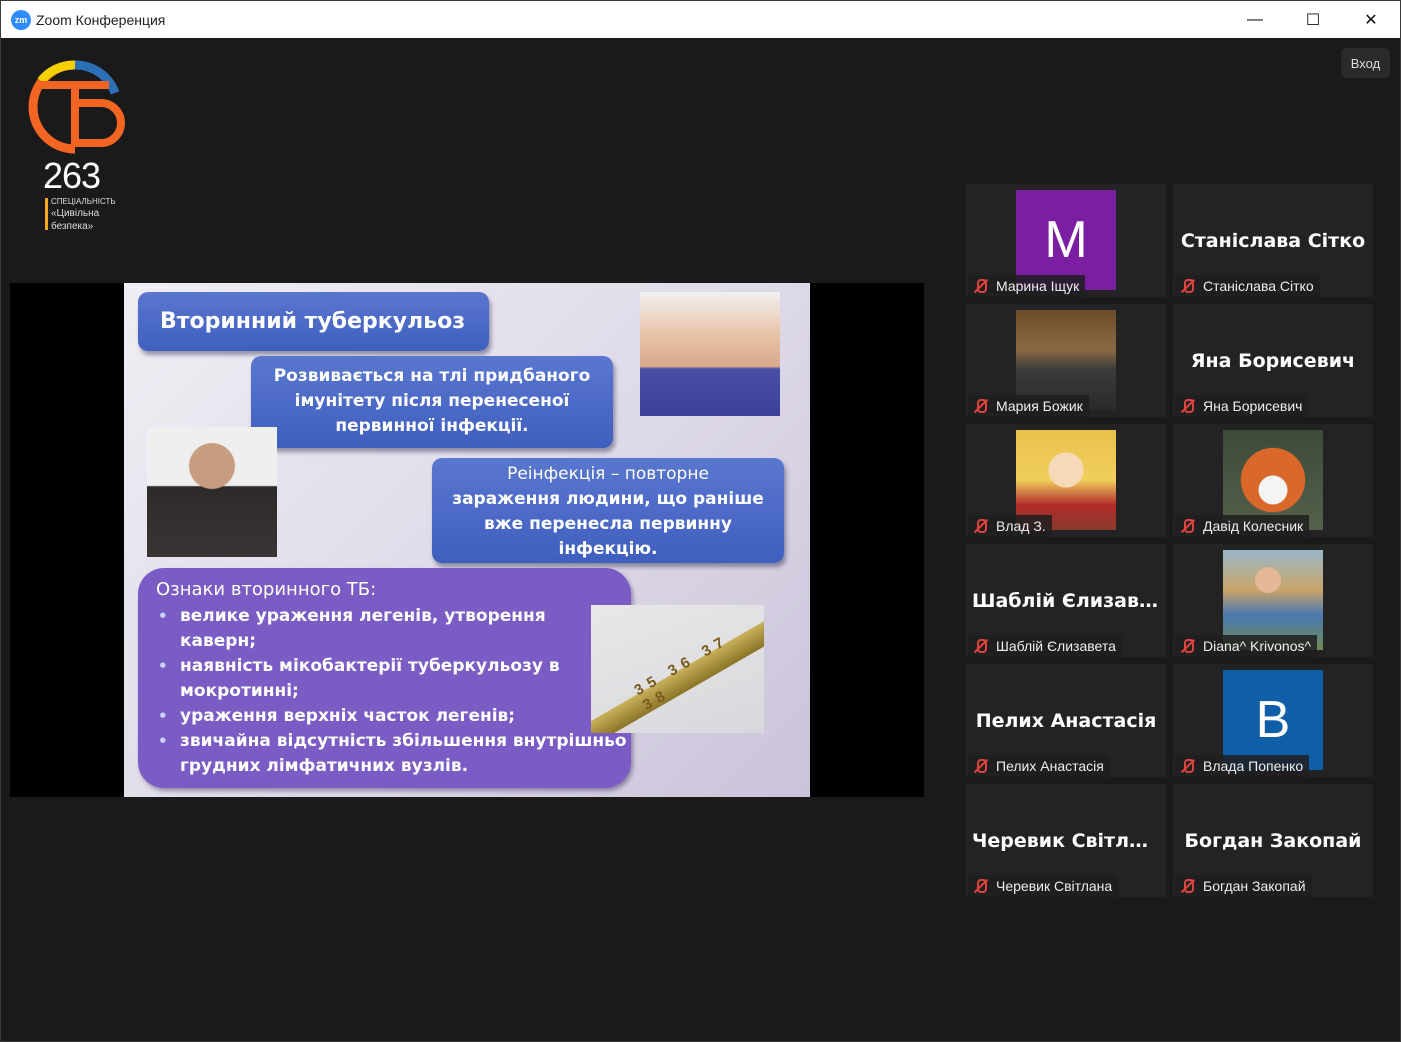  What do you see at coordinates (266, 589) in the screenshot?
I see `signs-header: Ознаки вторинного ТБ:` at bounding box center [266, 589].